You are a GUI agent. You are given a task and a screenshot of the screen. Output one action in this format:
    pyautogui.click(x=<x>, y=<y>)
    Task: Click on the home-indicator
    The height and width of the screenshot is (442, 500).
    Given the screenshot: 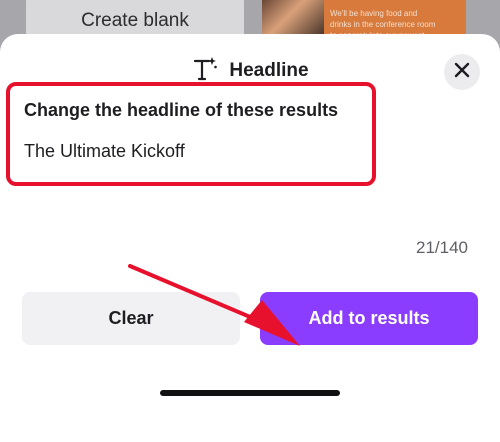 What is the action you would take?
    pyautogui.click(x=250, y=393)
    